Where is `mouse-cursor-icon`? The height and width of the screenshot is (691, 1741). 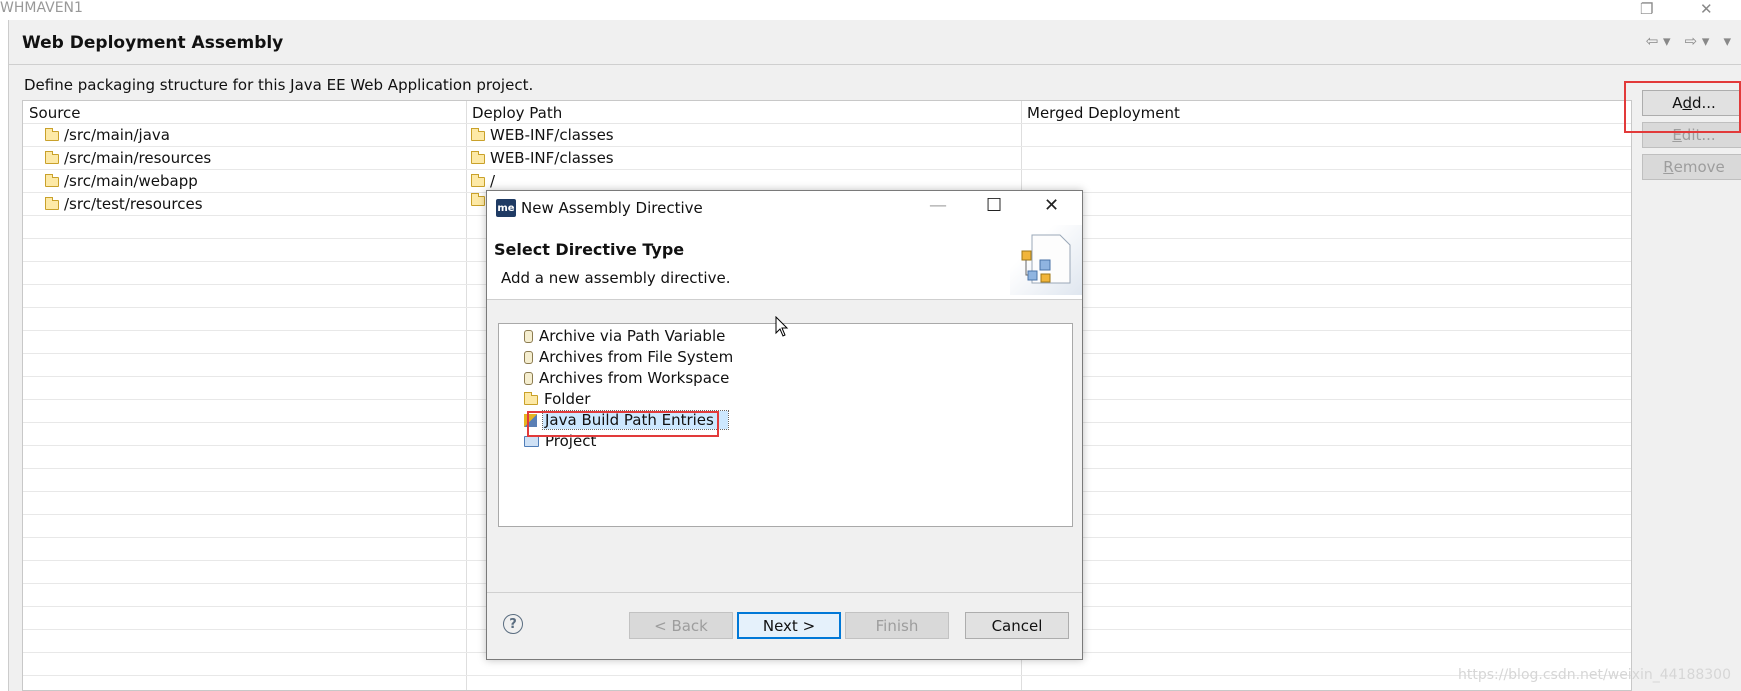 mouse-cursor-icon is located at coordinates (782, 326).